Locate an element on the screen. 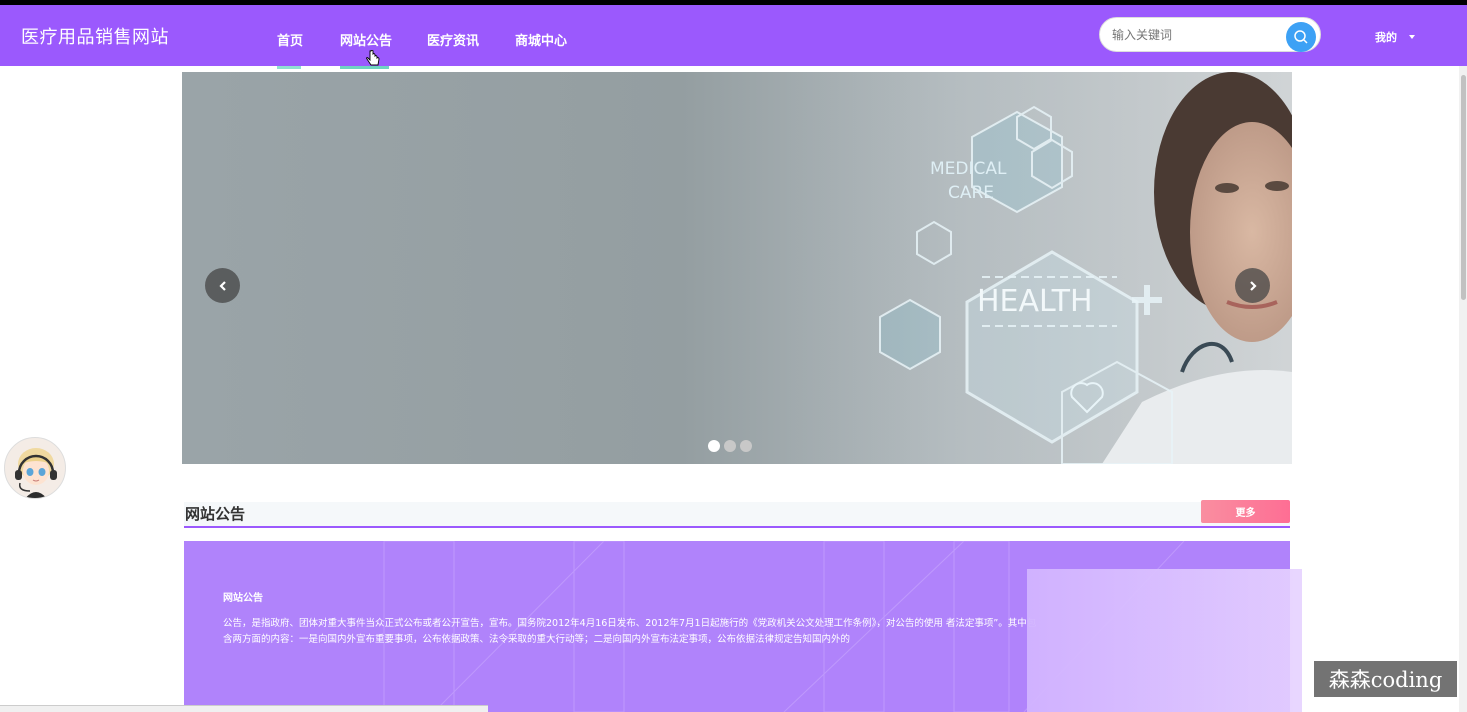 This screenshot has height=712, width=1467. search-input is located at coordinates (1192, 35).